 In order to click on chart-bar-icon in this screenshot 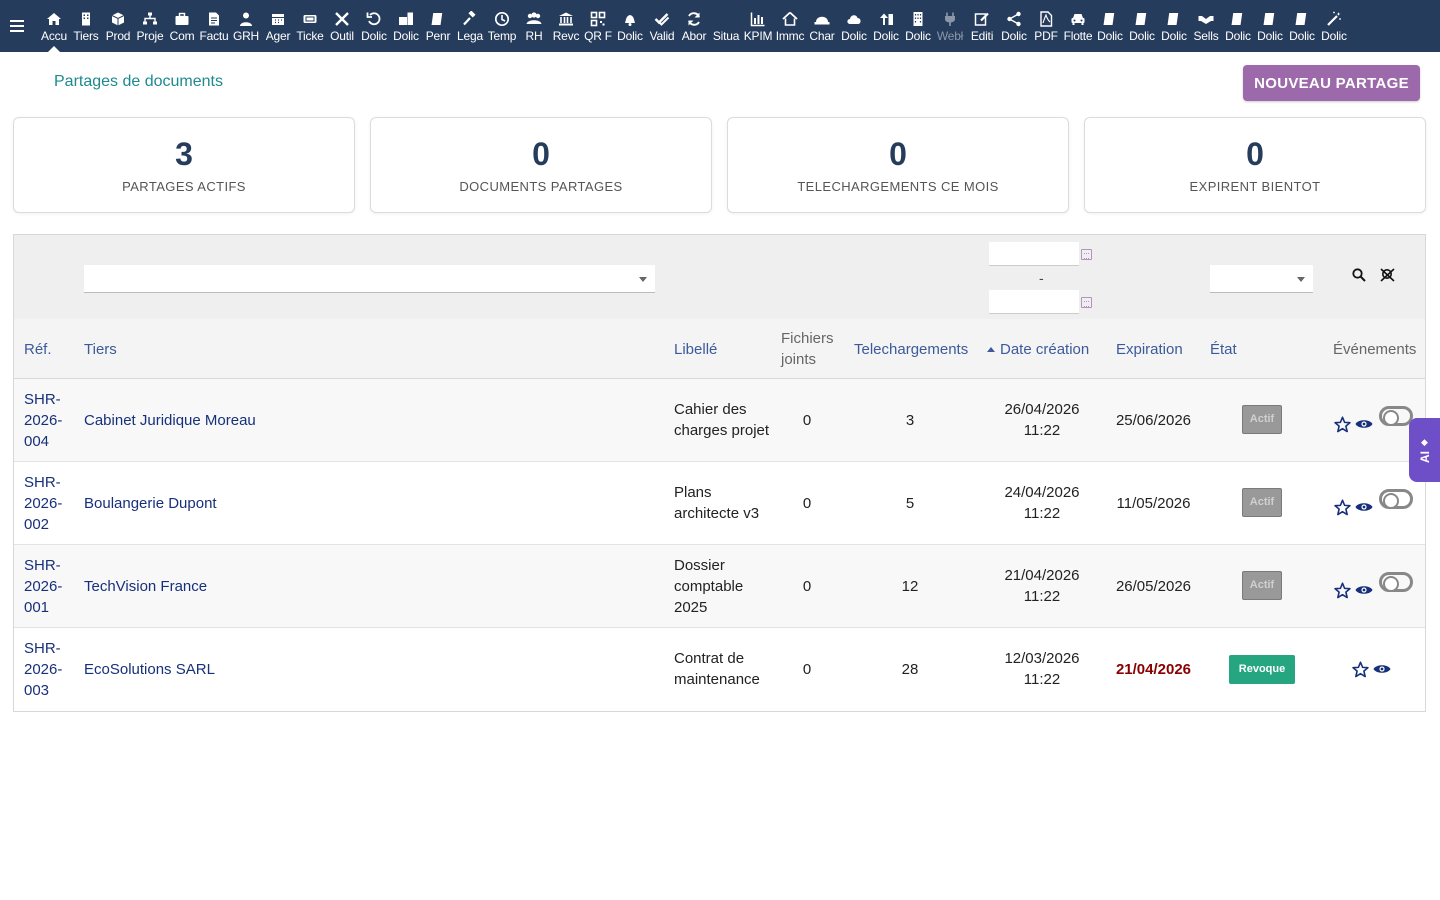, I will do `click(758, 19)`.